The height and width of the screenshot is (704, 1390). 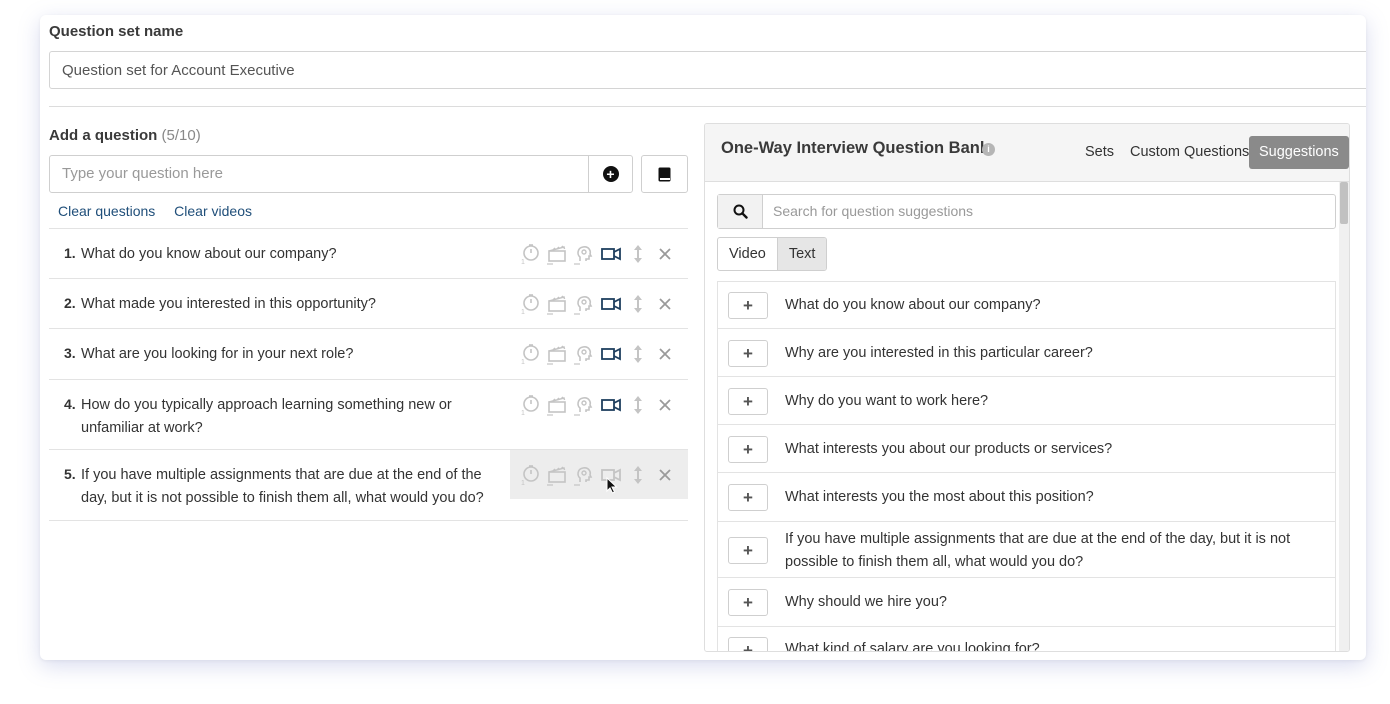 I want to click on suggestion-search-input: Search for question suggestions, so click(x=873, y=211).